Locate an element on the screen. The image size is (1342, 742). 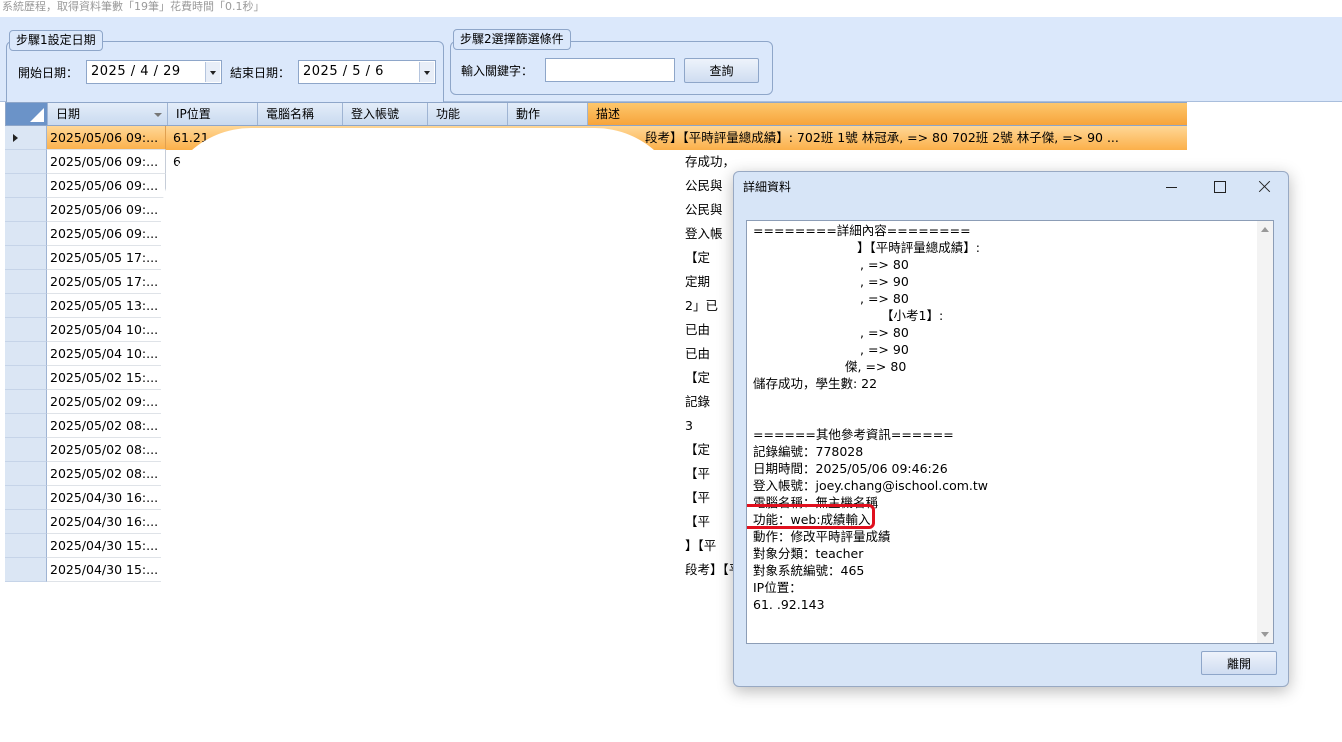
column-header-action: 動作 is located at coordinates (547, 114).